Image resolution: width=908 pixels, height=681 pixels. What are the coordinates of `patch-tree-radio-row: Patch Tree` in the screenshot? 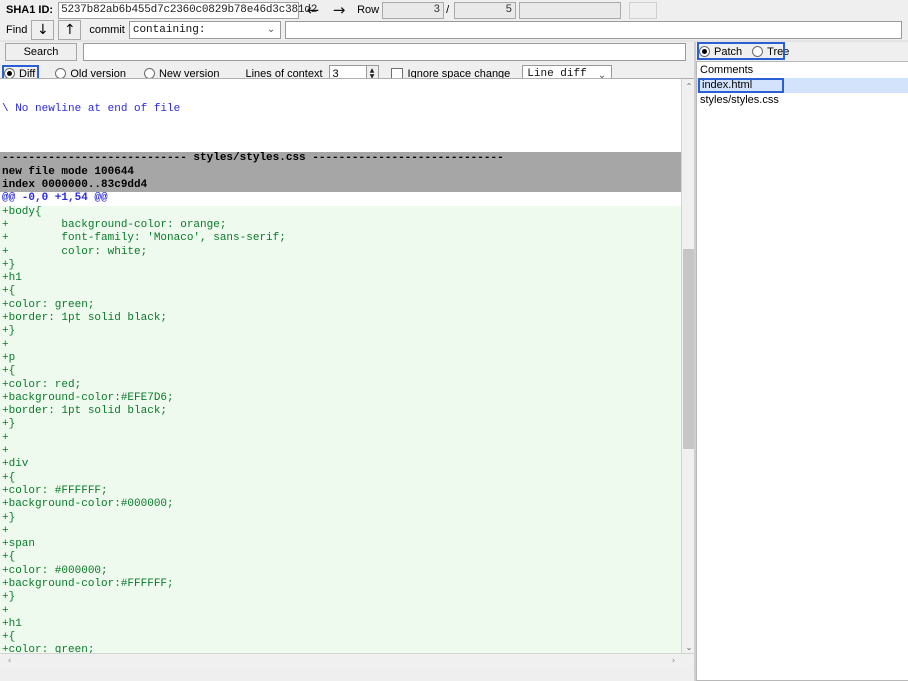 It's located at (802, 51).